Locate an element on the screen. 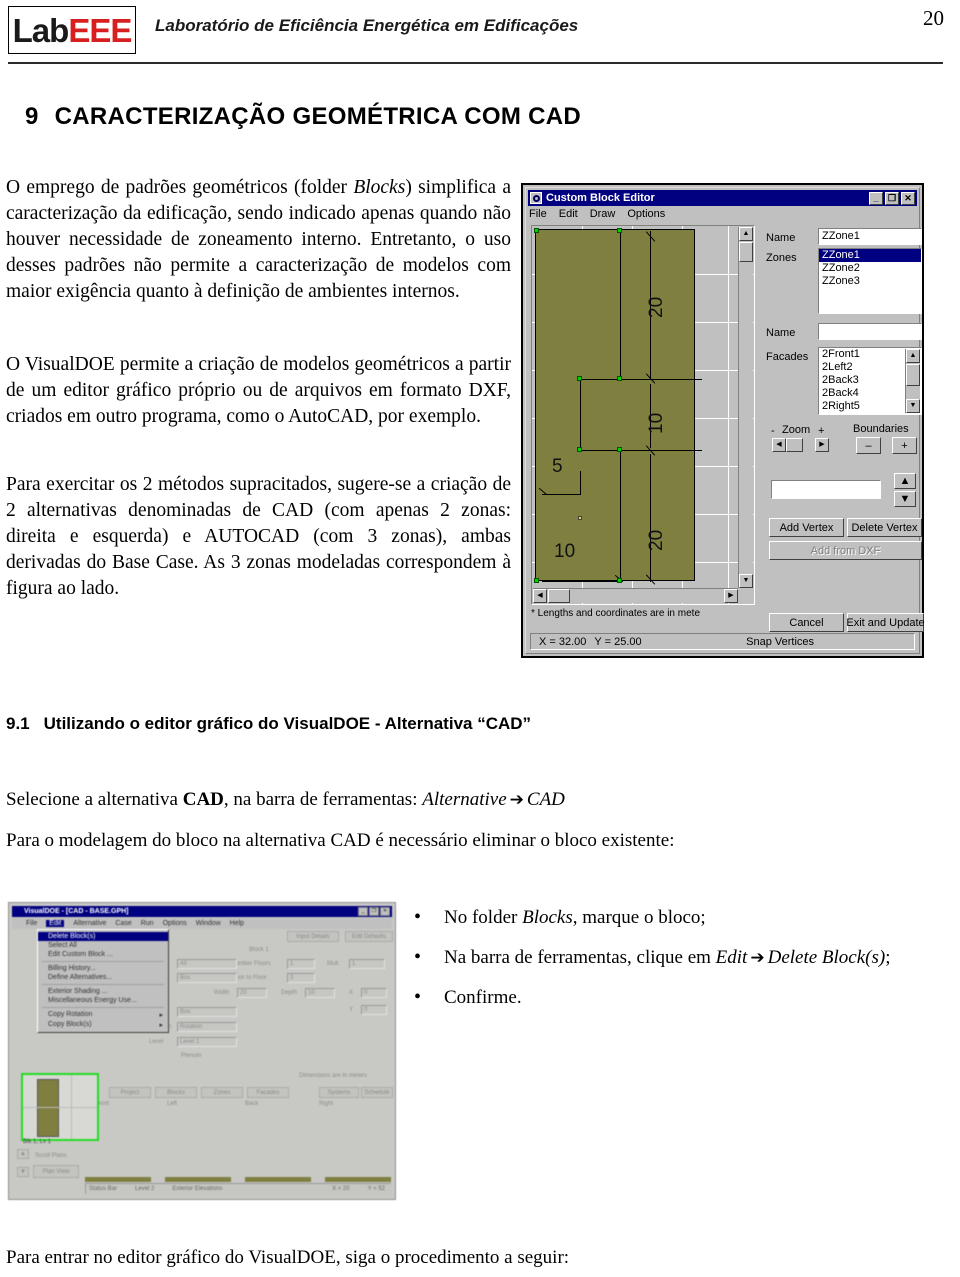  facades-listbox: 2Front1 2Left2 2Back3 2Back4 2Right5 ▲ ▼ is located at coordinates (870, 381).